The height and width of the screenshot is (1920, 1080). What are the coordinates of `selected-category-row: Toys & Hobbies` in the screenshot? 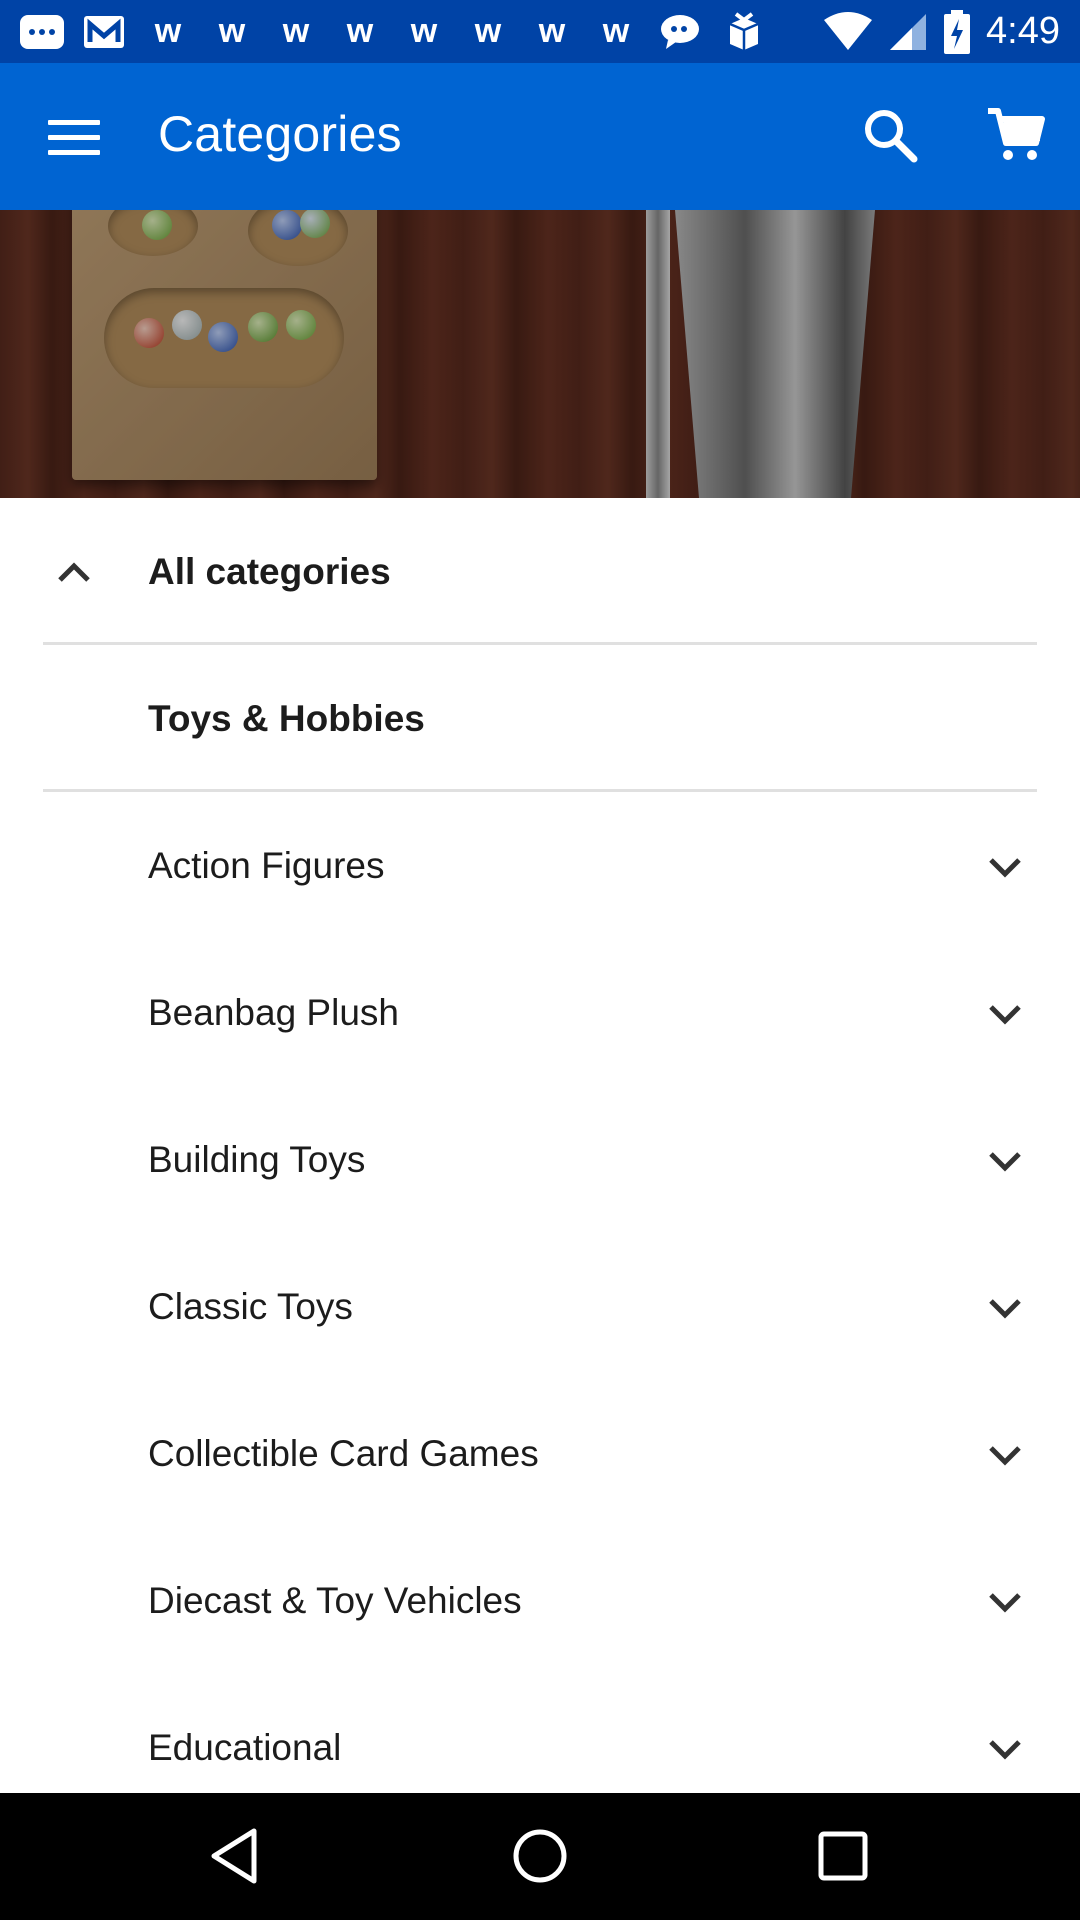 It's located at (540, 718).